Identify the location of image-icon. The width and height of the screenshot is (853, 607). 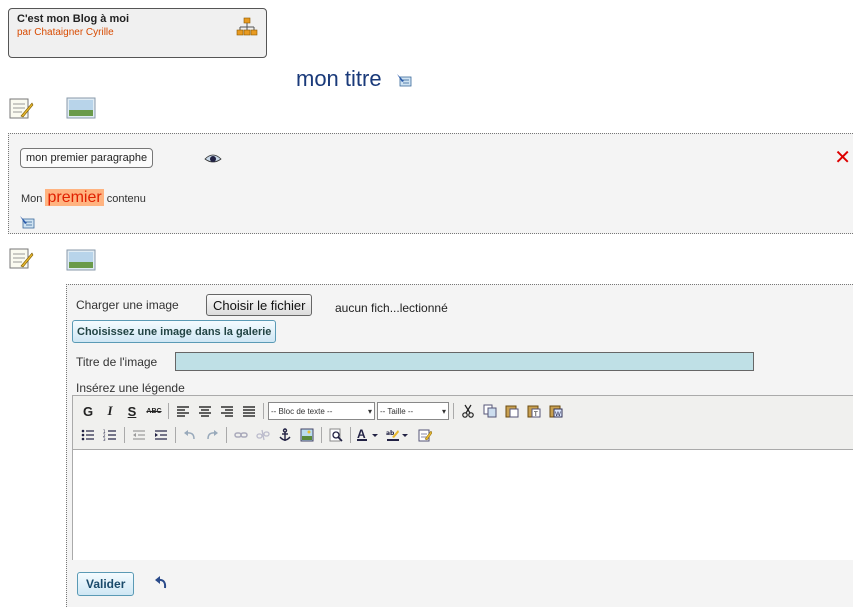
(81, 109).